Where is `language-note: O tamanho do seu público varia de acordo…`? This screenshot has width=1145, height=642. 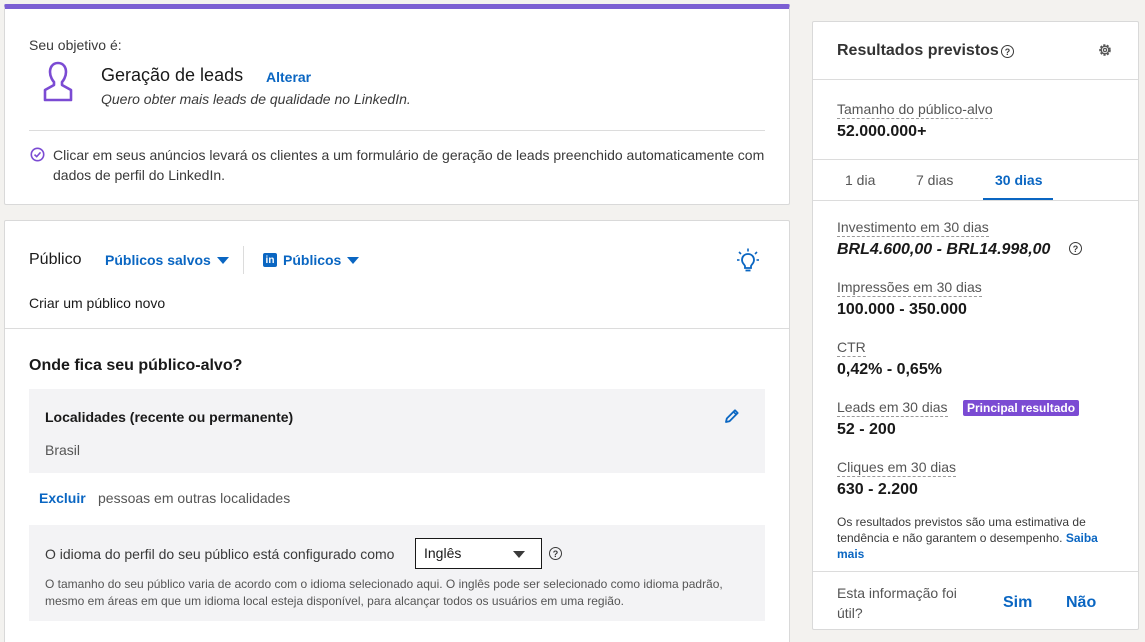
language-note: O tamanho do seu público varia de acordo… is located at coordinates (384, 592).